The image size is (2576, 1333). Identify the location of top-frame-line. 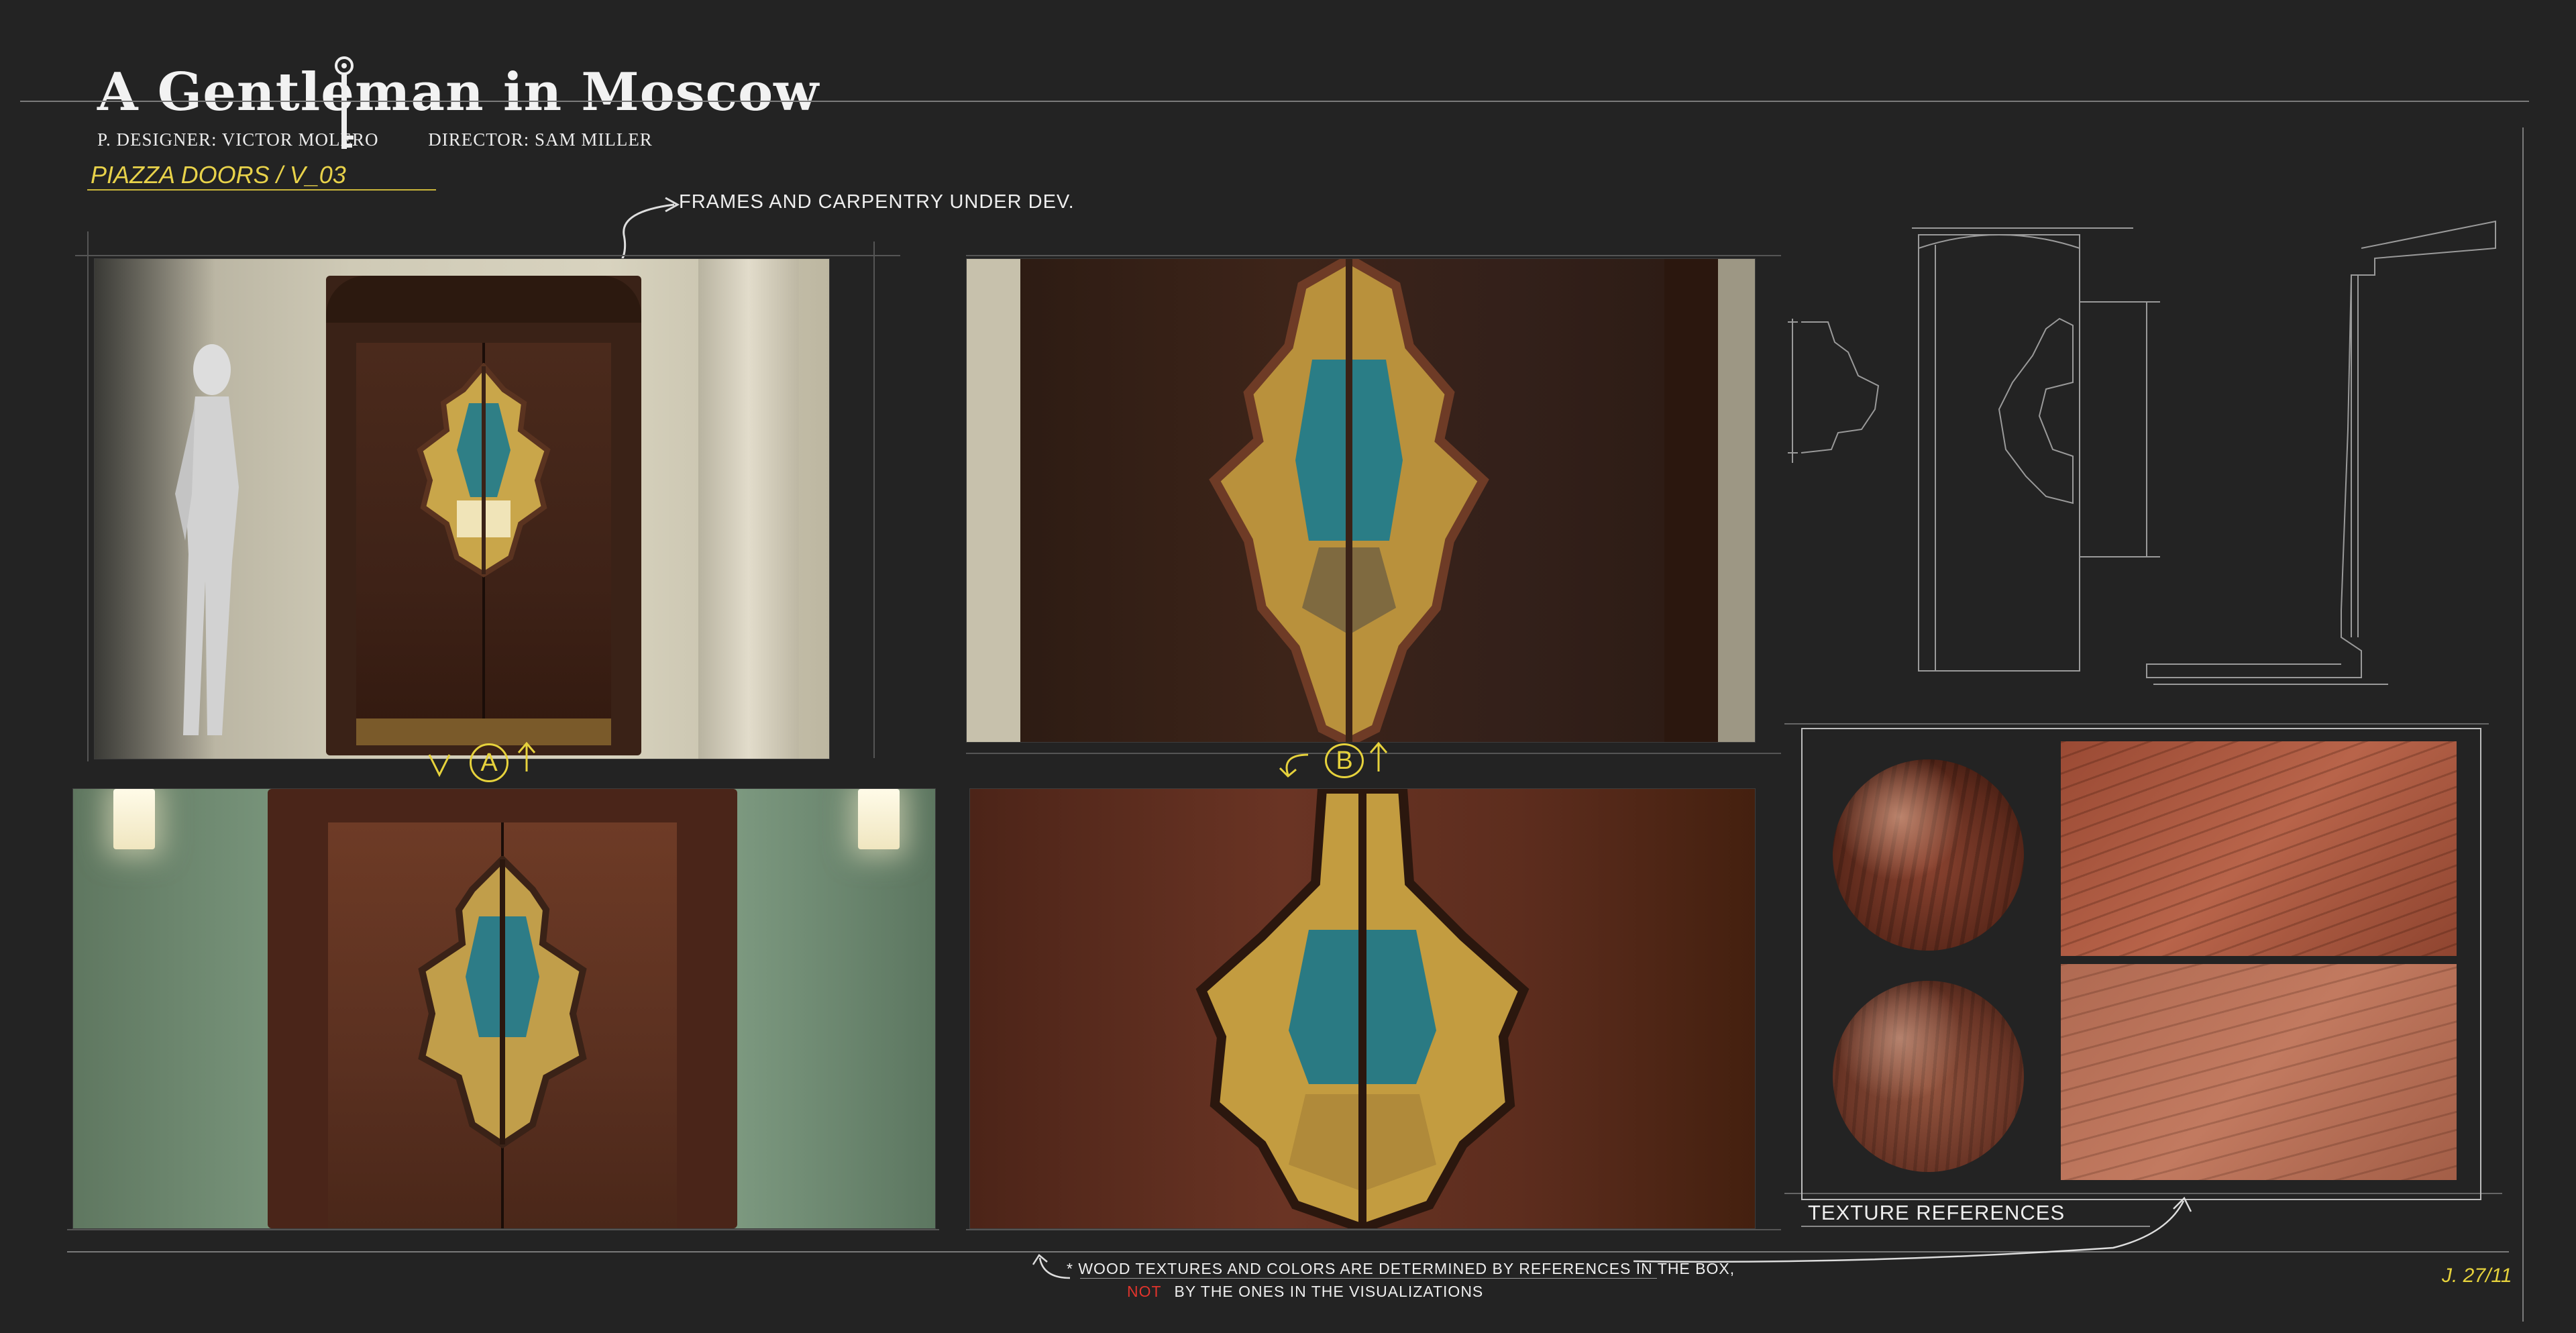
(1274, 101).